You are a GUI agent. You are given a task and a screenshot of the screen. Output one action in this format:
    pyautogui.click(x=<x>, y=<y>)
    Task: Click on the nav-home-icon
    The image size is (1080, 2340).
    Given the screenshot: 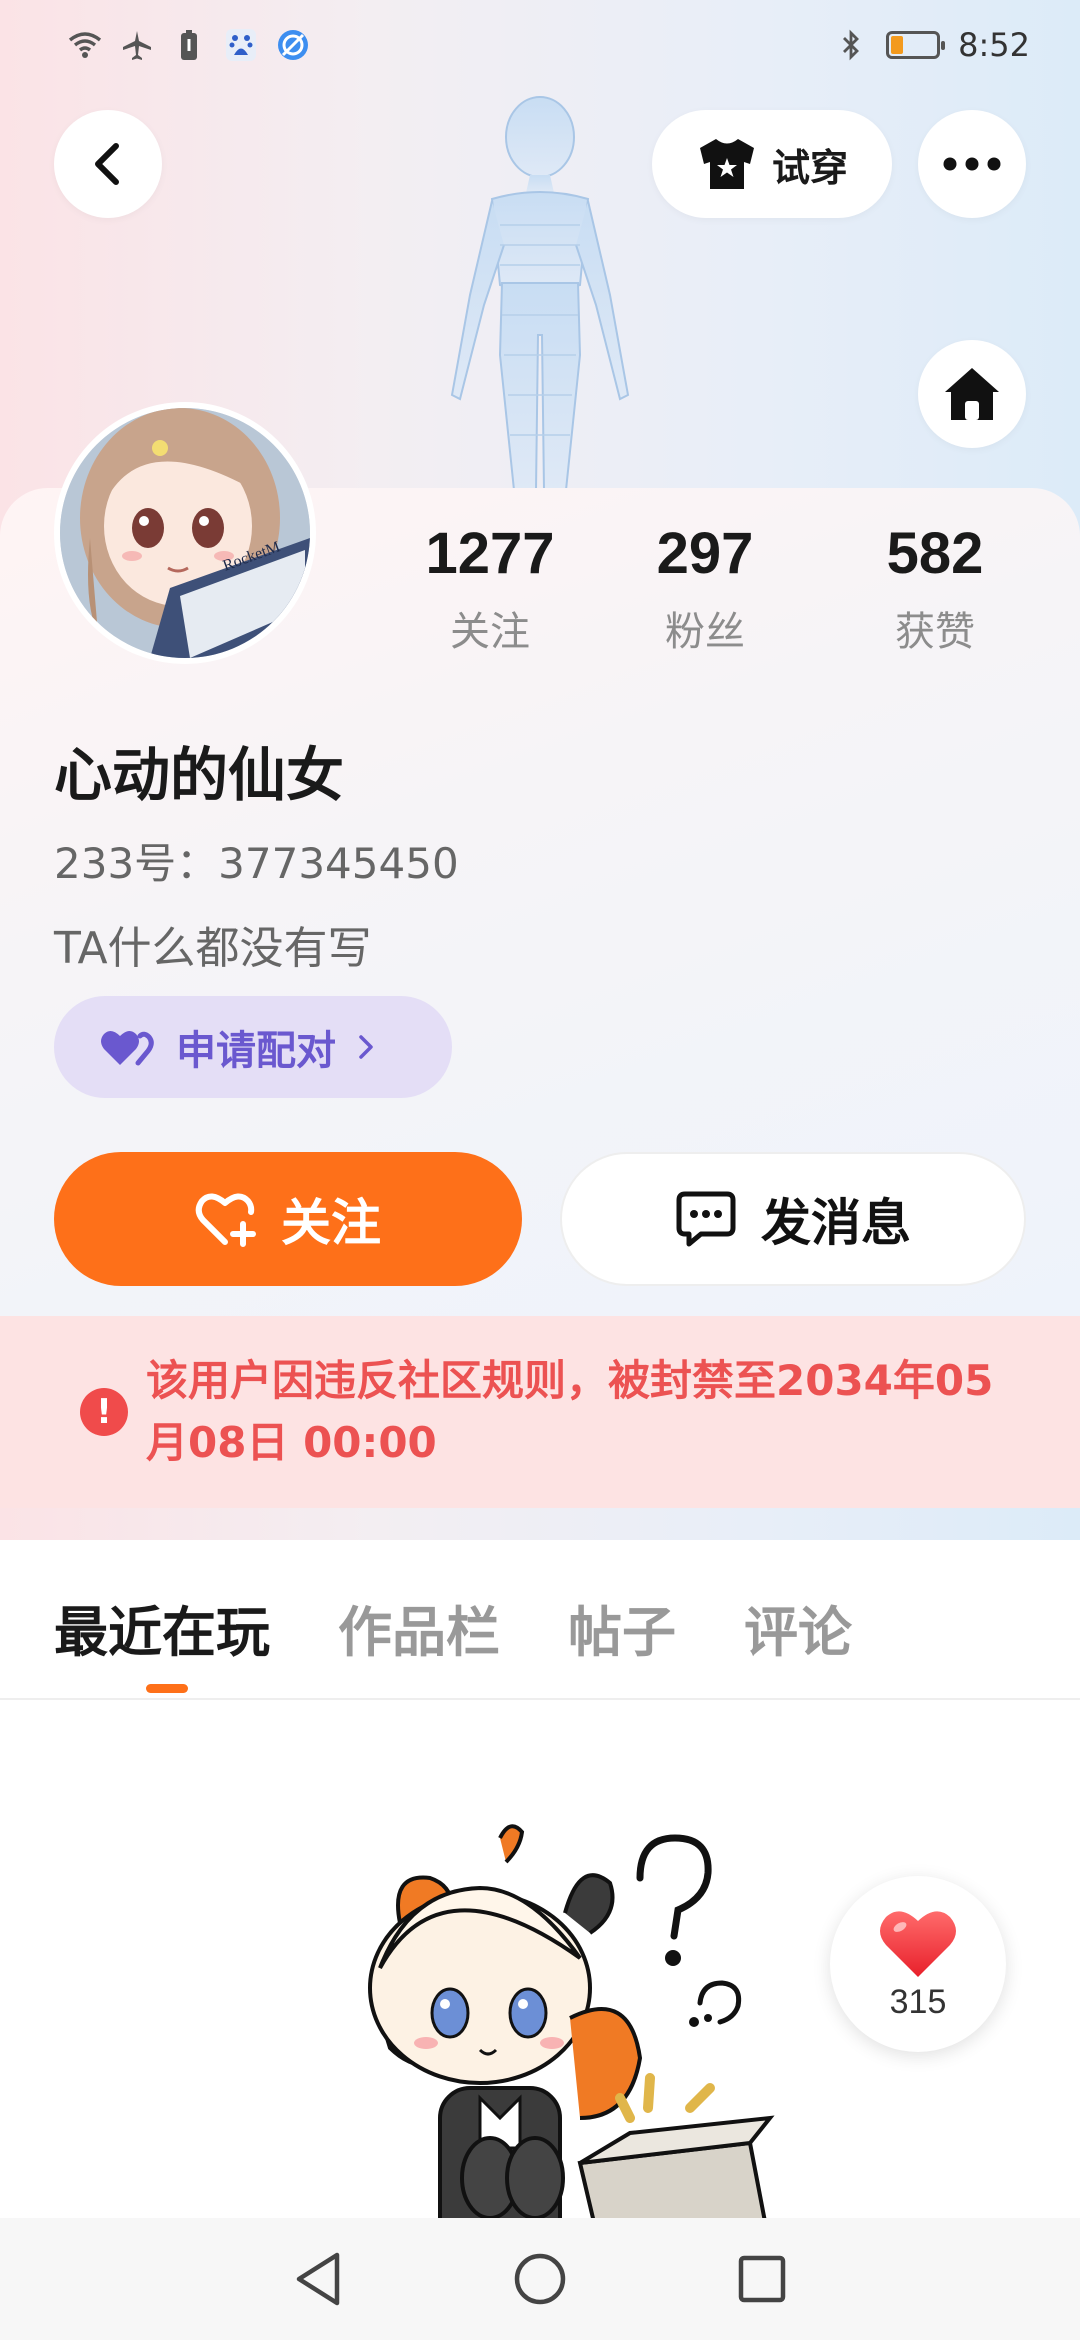 What is the action you would take?
    pyautogui.click(x=540, y=2279)
    